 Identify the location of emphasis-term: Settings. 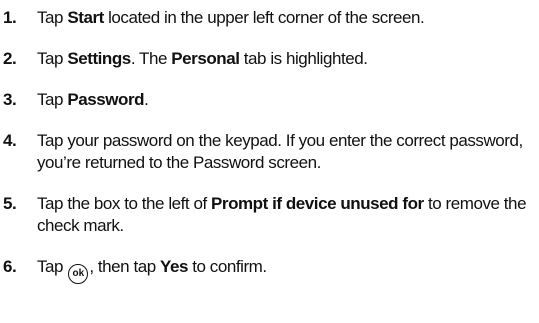
(99, 58).